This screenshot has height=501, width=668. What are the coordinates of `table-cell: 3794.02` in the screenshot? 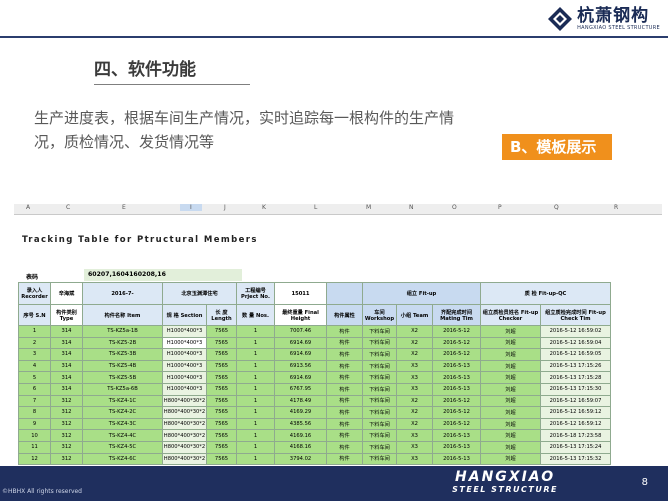 It's located at (300, 459).